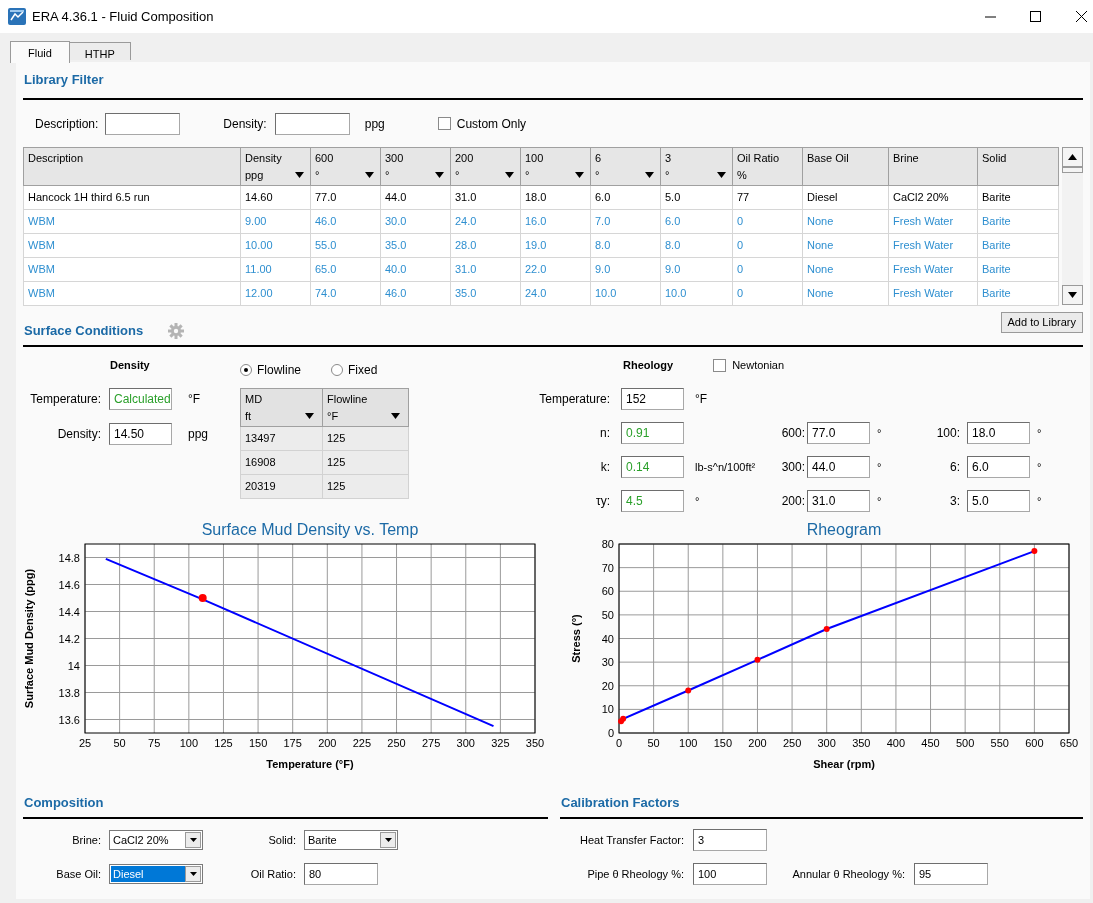 Image resolution: width=1093 pixels, height=903 pixels. I want to click on column-header: 600 °, so click(345, 166).